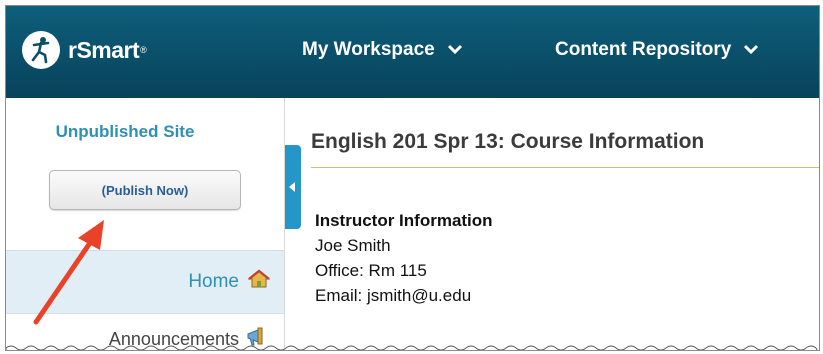 This screenshot has width=823, height=354. Describe the element at coordinates (68, 272) in the screenshot. I see `annotation-arrow` at that location.